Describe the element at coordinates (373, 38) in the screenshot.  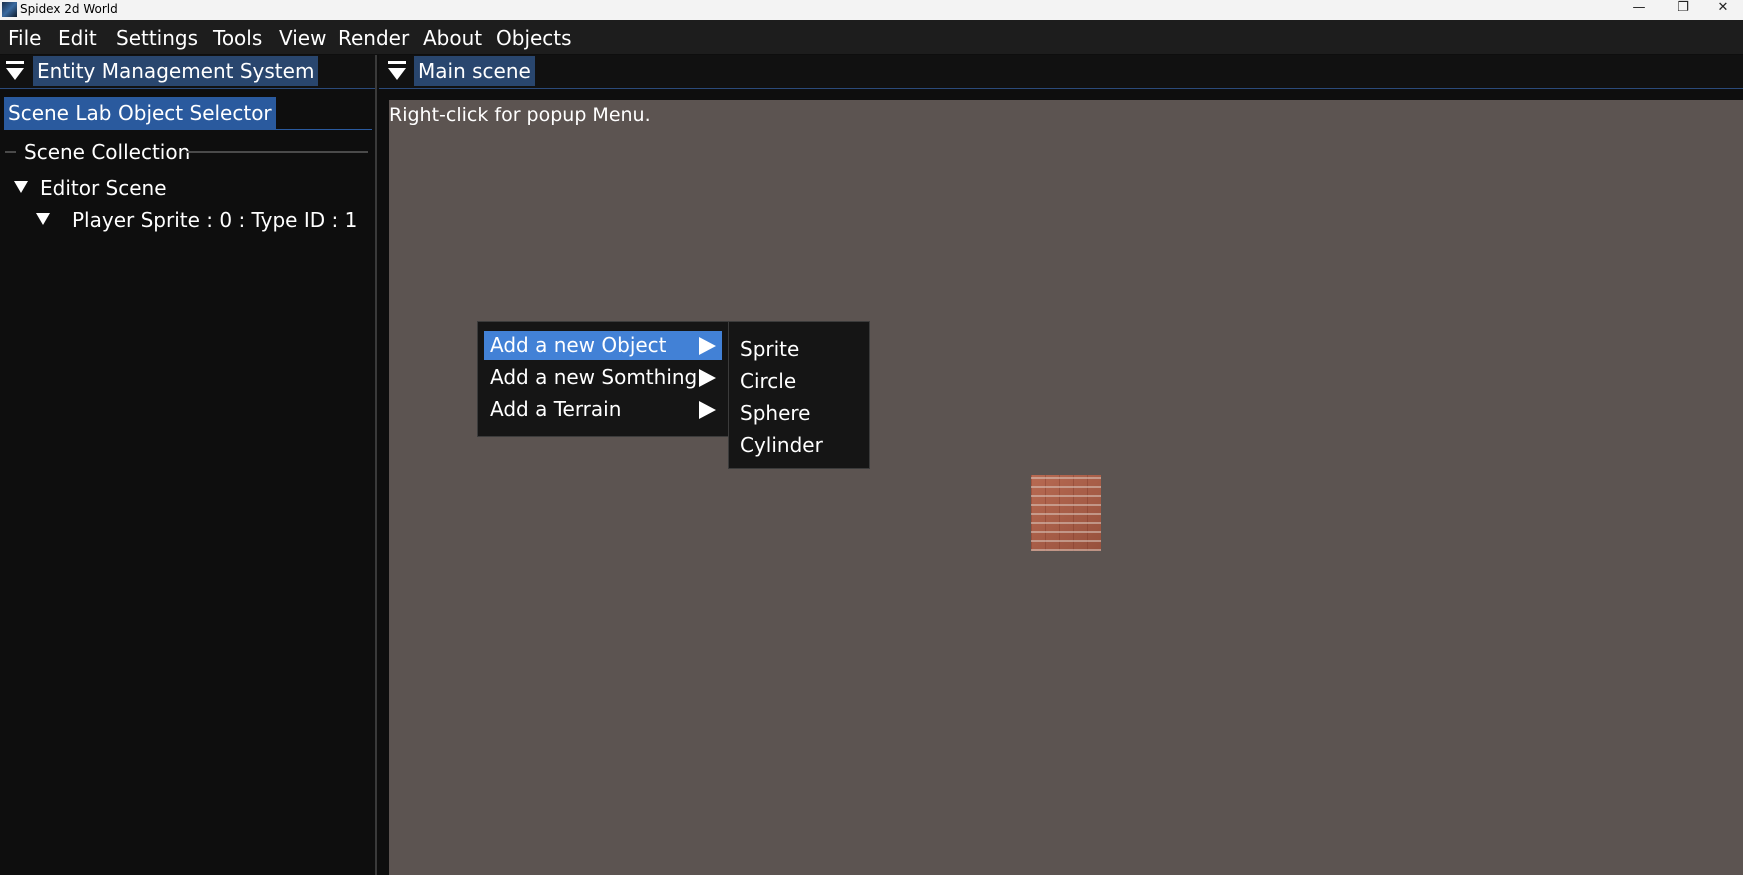
I see `menu-render: Render` at that location.